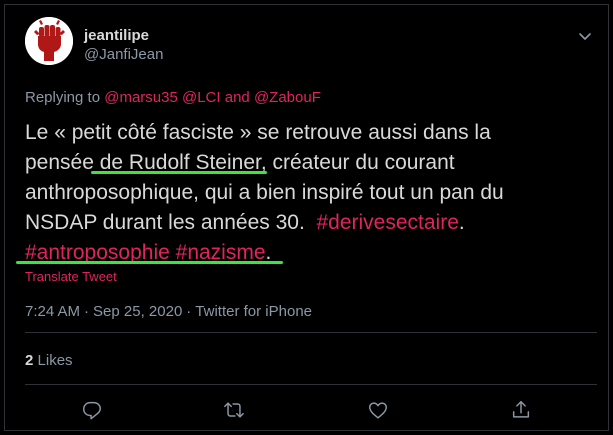  I want to click on author-handle: @JanfiJean, so click(123, 54).